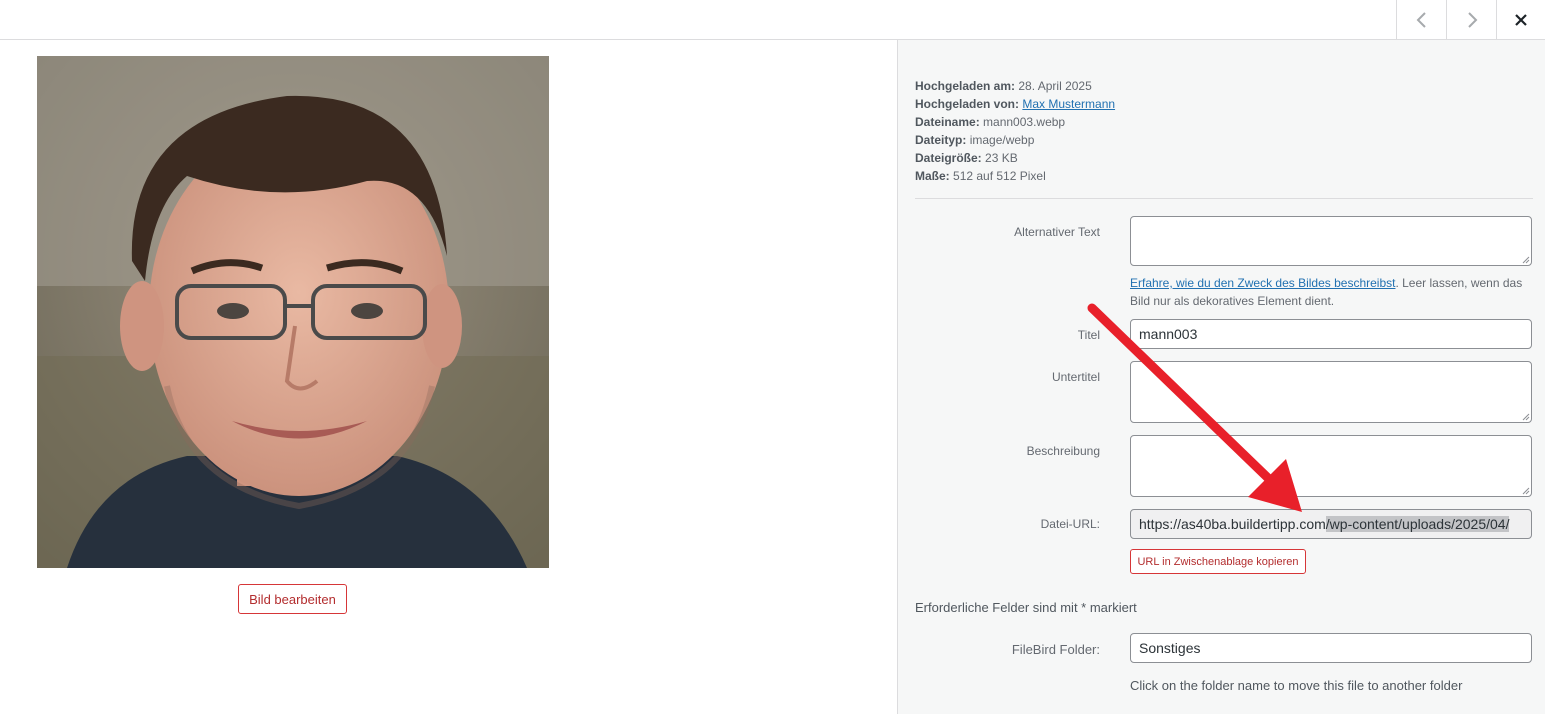 The width and height of the screenshot is (1545, 714). I want to click on dimensions-row: Maße: 512 auf 512 Pixel, so click(980, 176).